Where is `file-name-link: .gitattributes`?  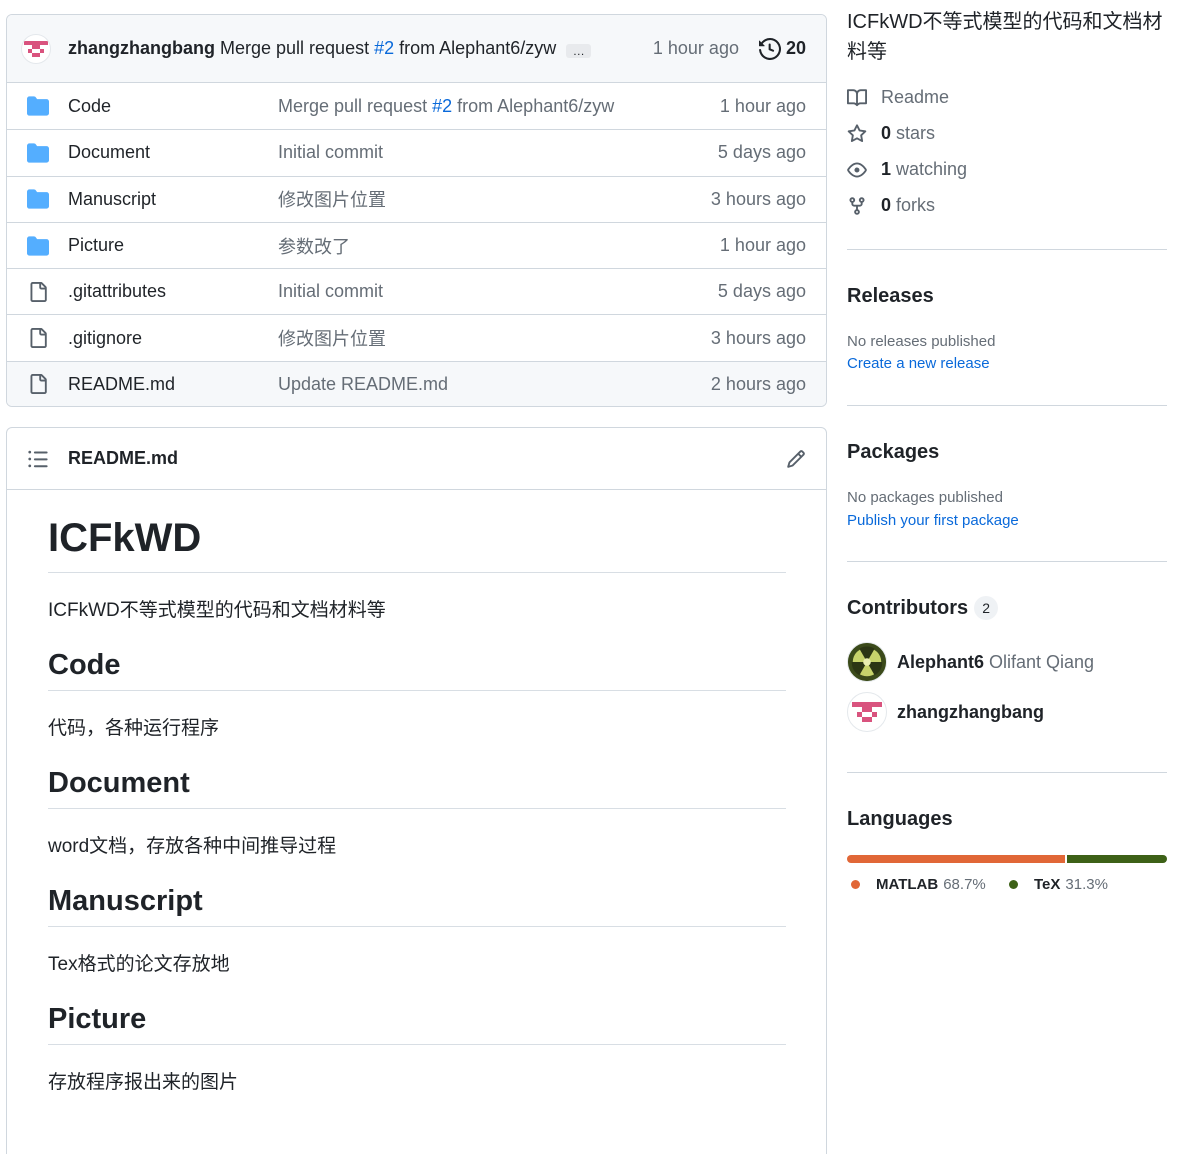
file-name-link: .gitattributes is located at coordinates (173, 291).